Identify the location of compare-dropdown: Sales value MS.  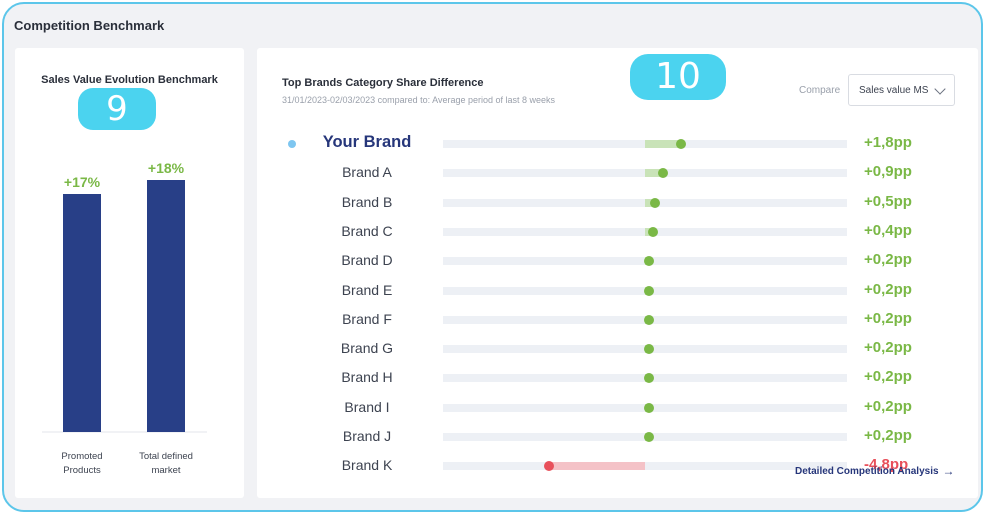
(901, 90).